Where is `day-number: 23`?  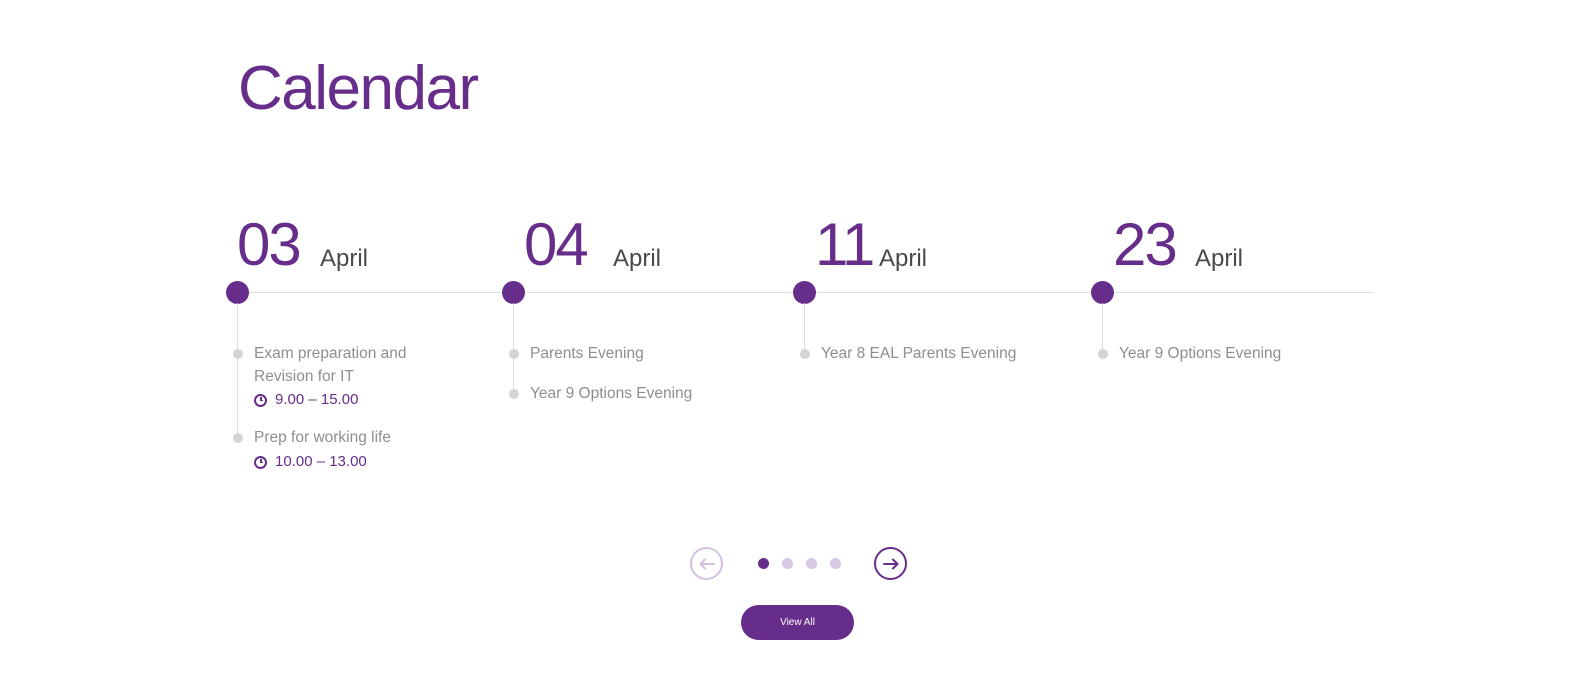
day-number: 23 is located at coordinates (1145, 244).